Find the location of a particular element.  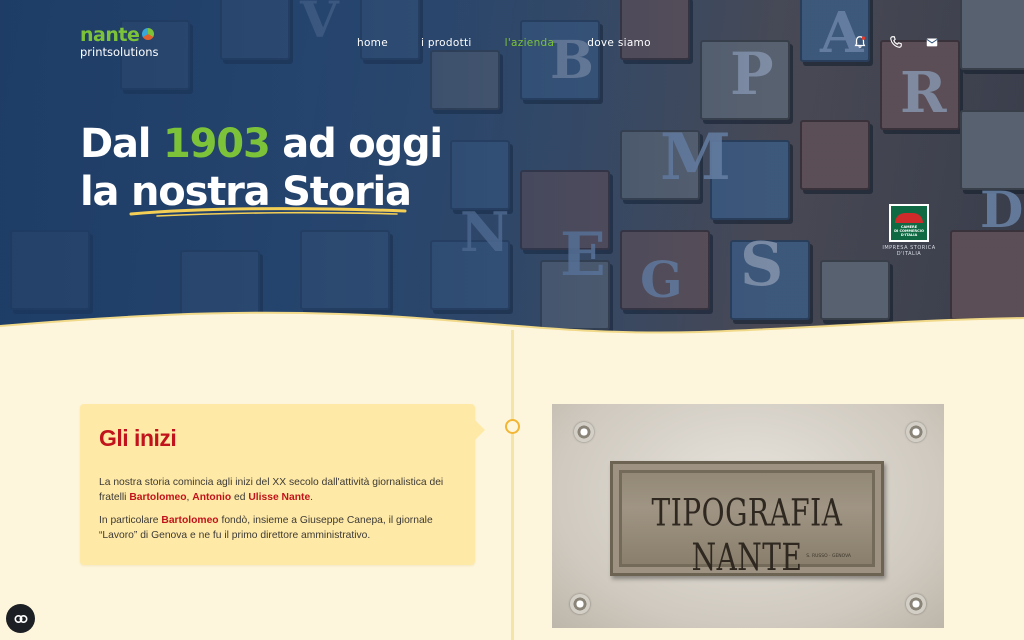

bell-icon is located at coordinates (860, 42).